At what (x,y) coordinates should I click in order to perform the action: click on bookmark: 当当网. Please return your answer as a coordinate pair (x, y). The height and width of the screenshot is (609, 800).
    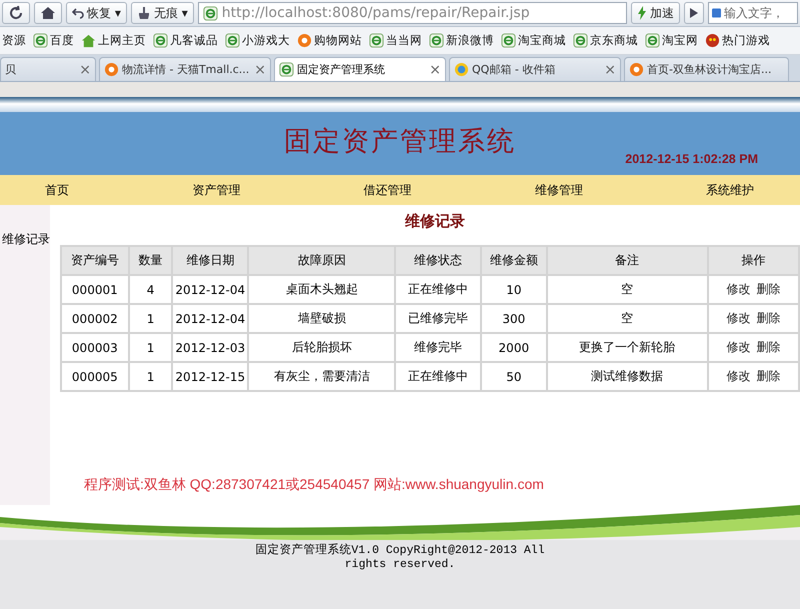
    Looking at the image, I should click on (395, 40).